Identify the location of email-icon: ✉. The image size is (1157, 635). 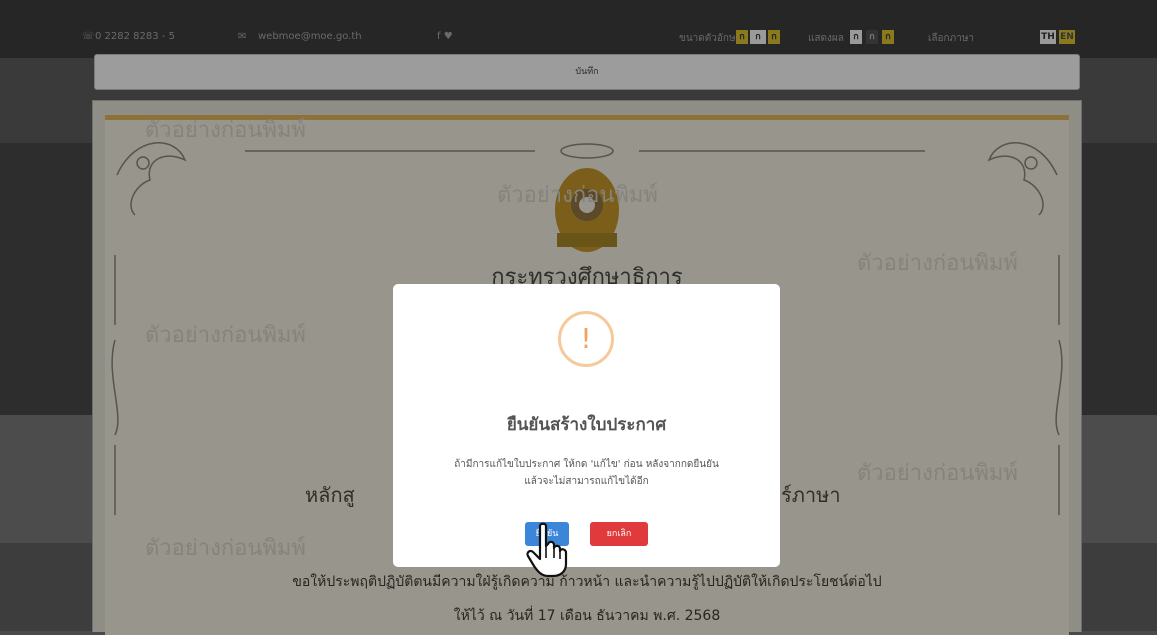
(242, 36).